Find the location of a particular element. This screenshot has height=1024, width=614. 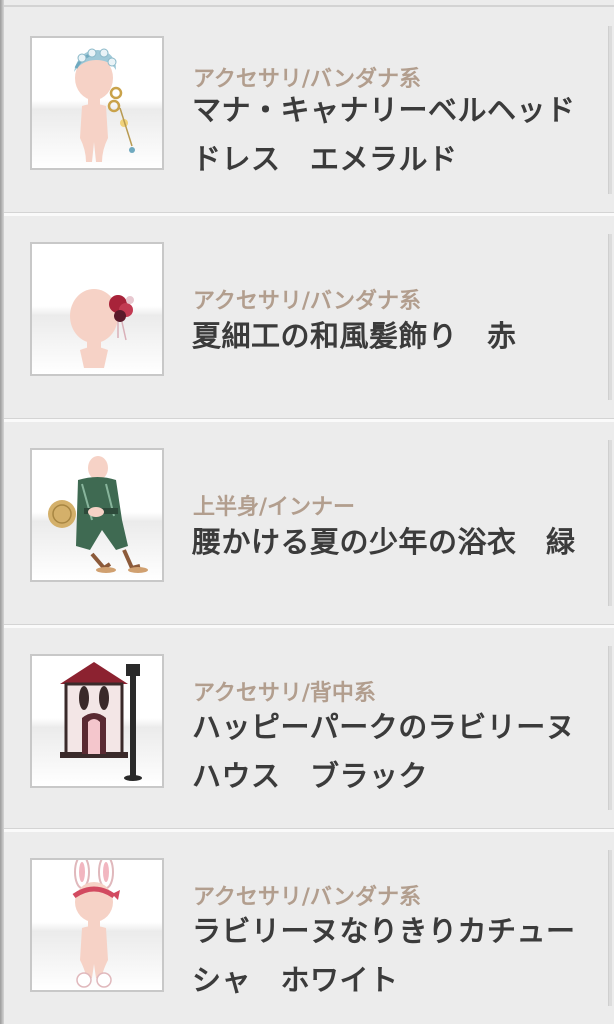

headdress-doll-icon is located at coordinates (104, 105).